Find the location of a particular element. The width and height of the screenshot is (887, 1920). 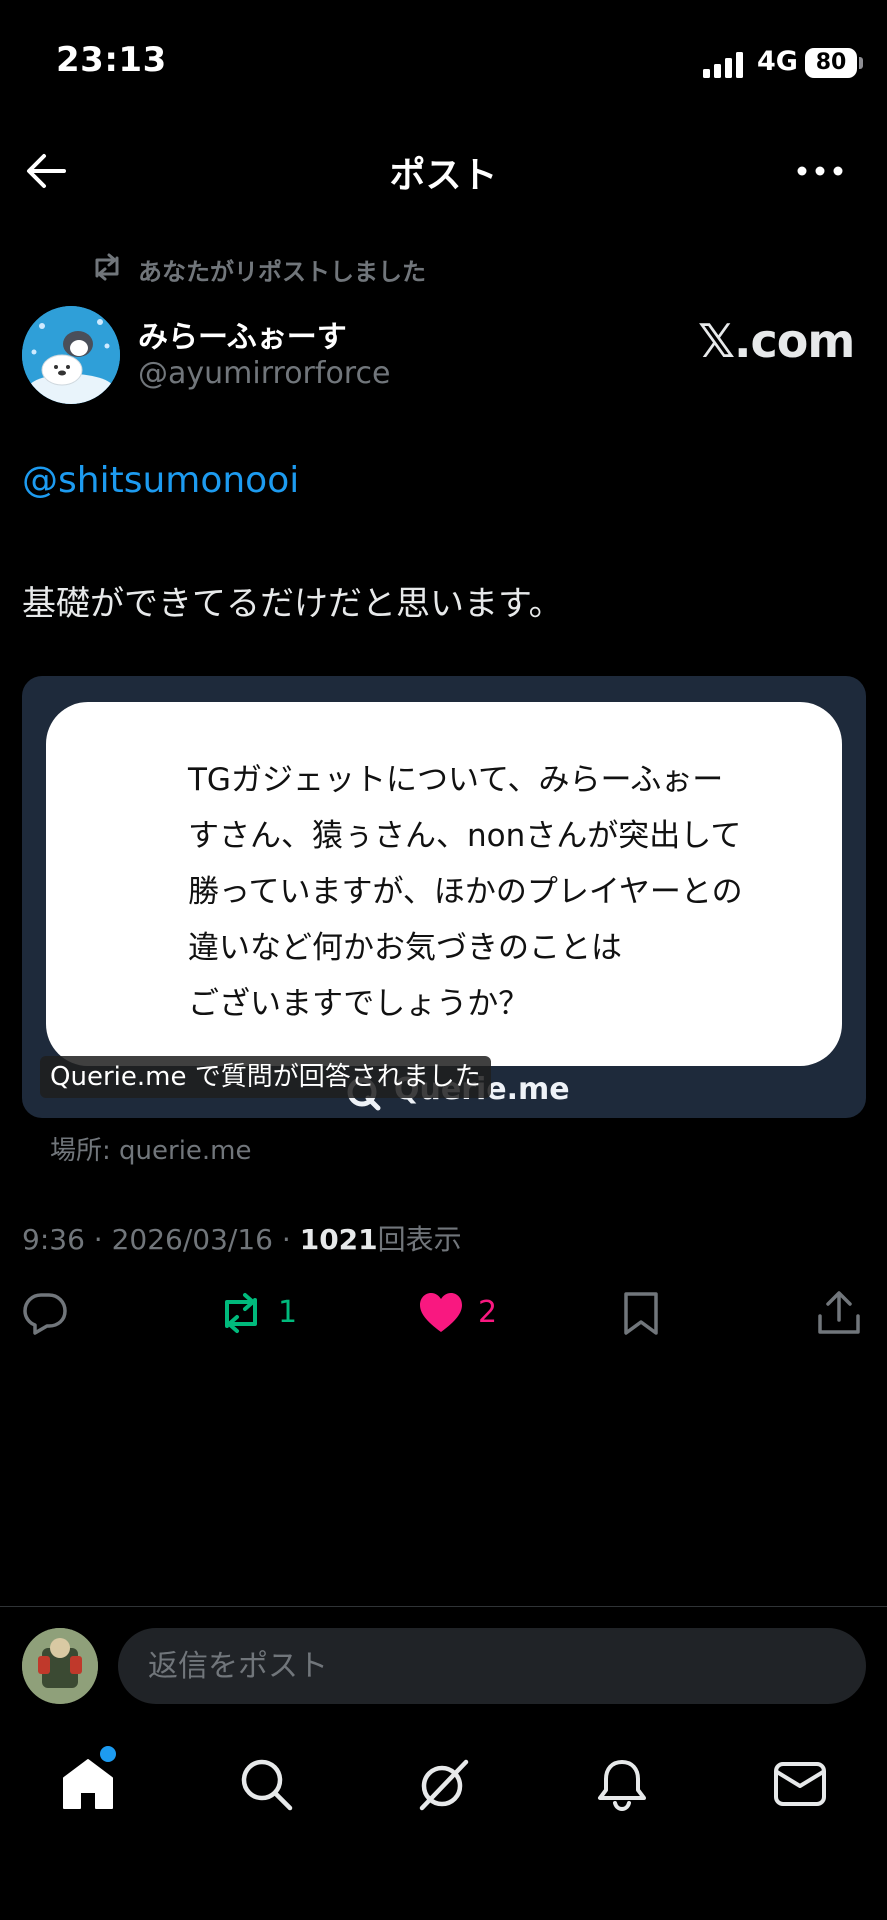

battery-icon: 80 is located at coordinates (831, 63).